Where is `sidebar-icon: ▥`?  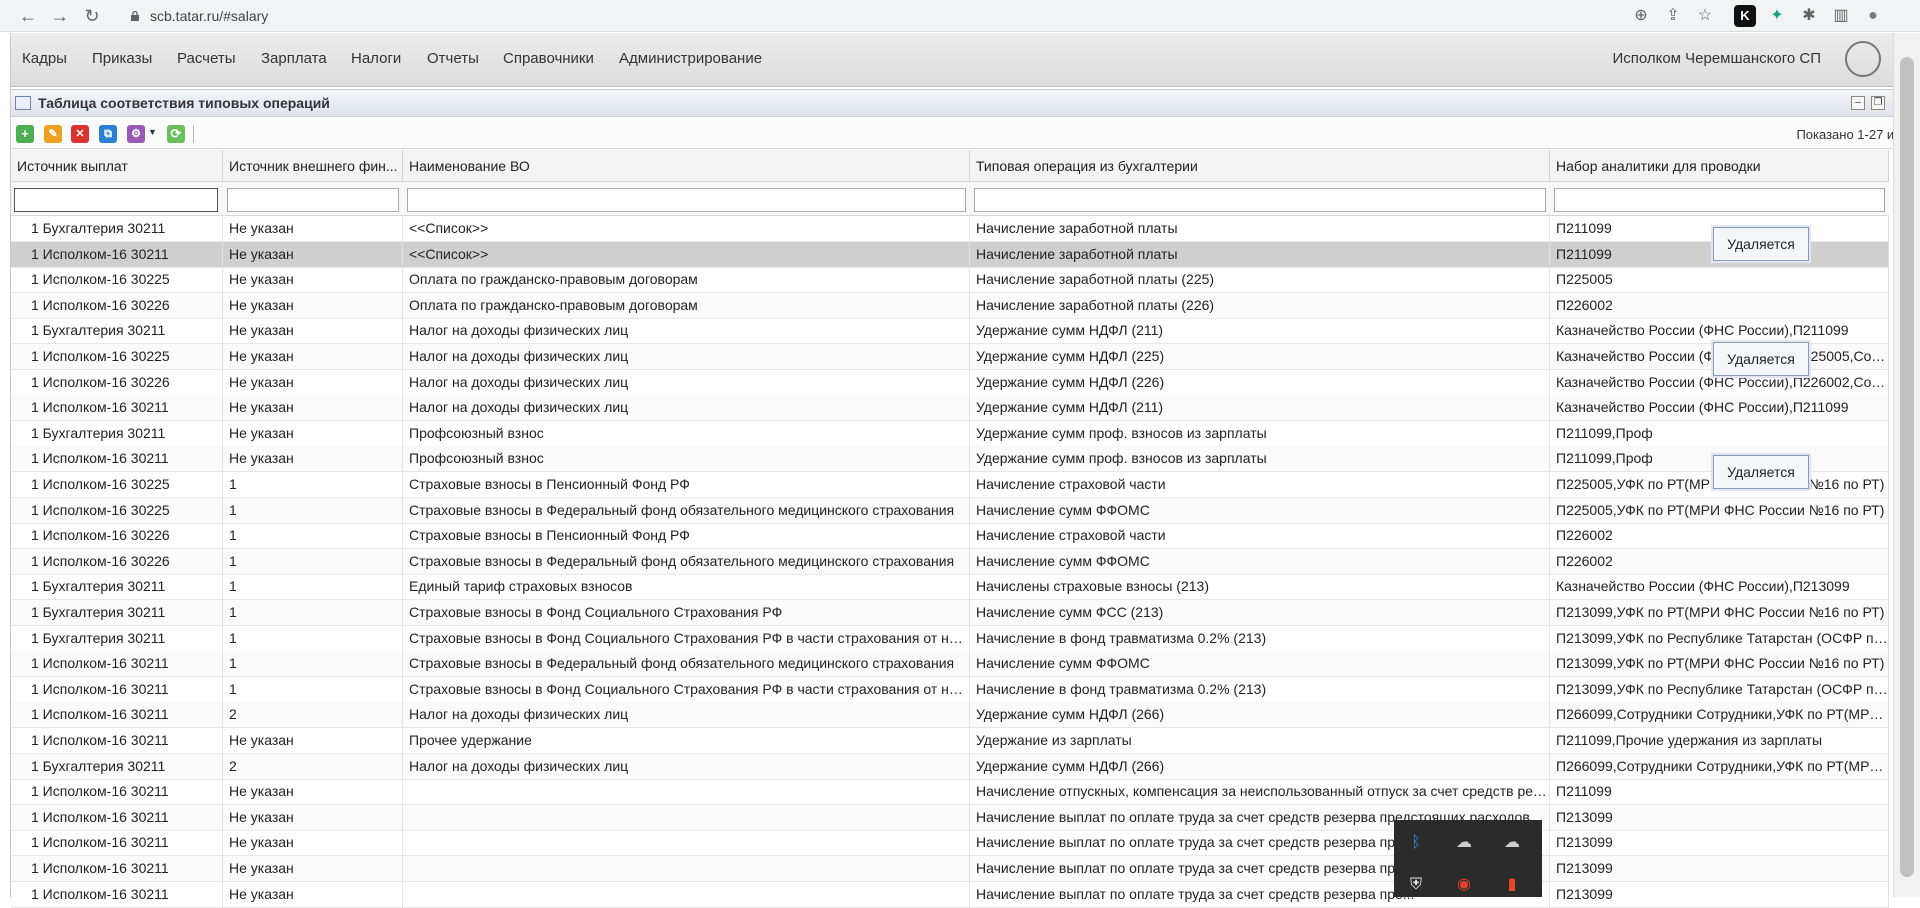
sidebar-icon: ▥ is located at coordinates (1841, 16).